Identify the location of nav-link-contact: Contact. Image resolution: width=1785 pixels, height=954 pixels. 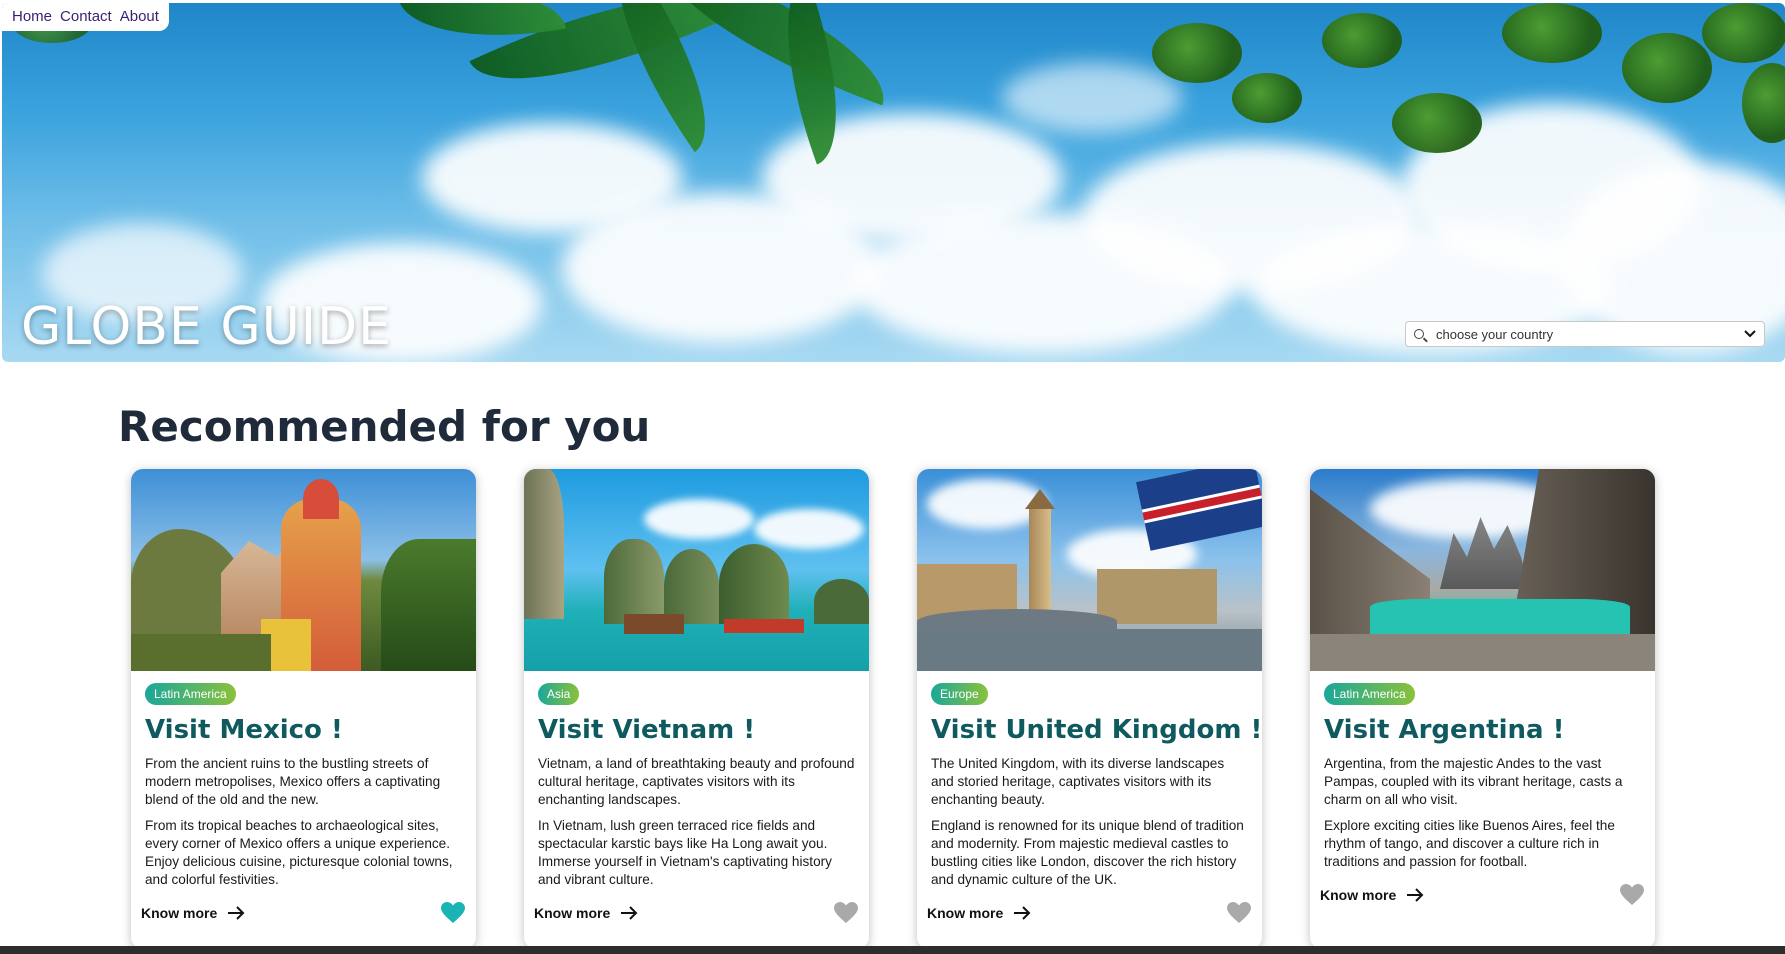
(86, 16).